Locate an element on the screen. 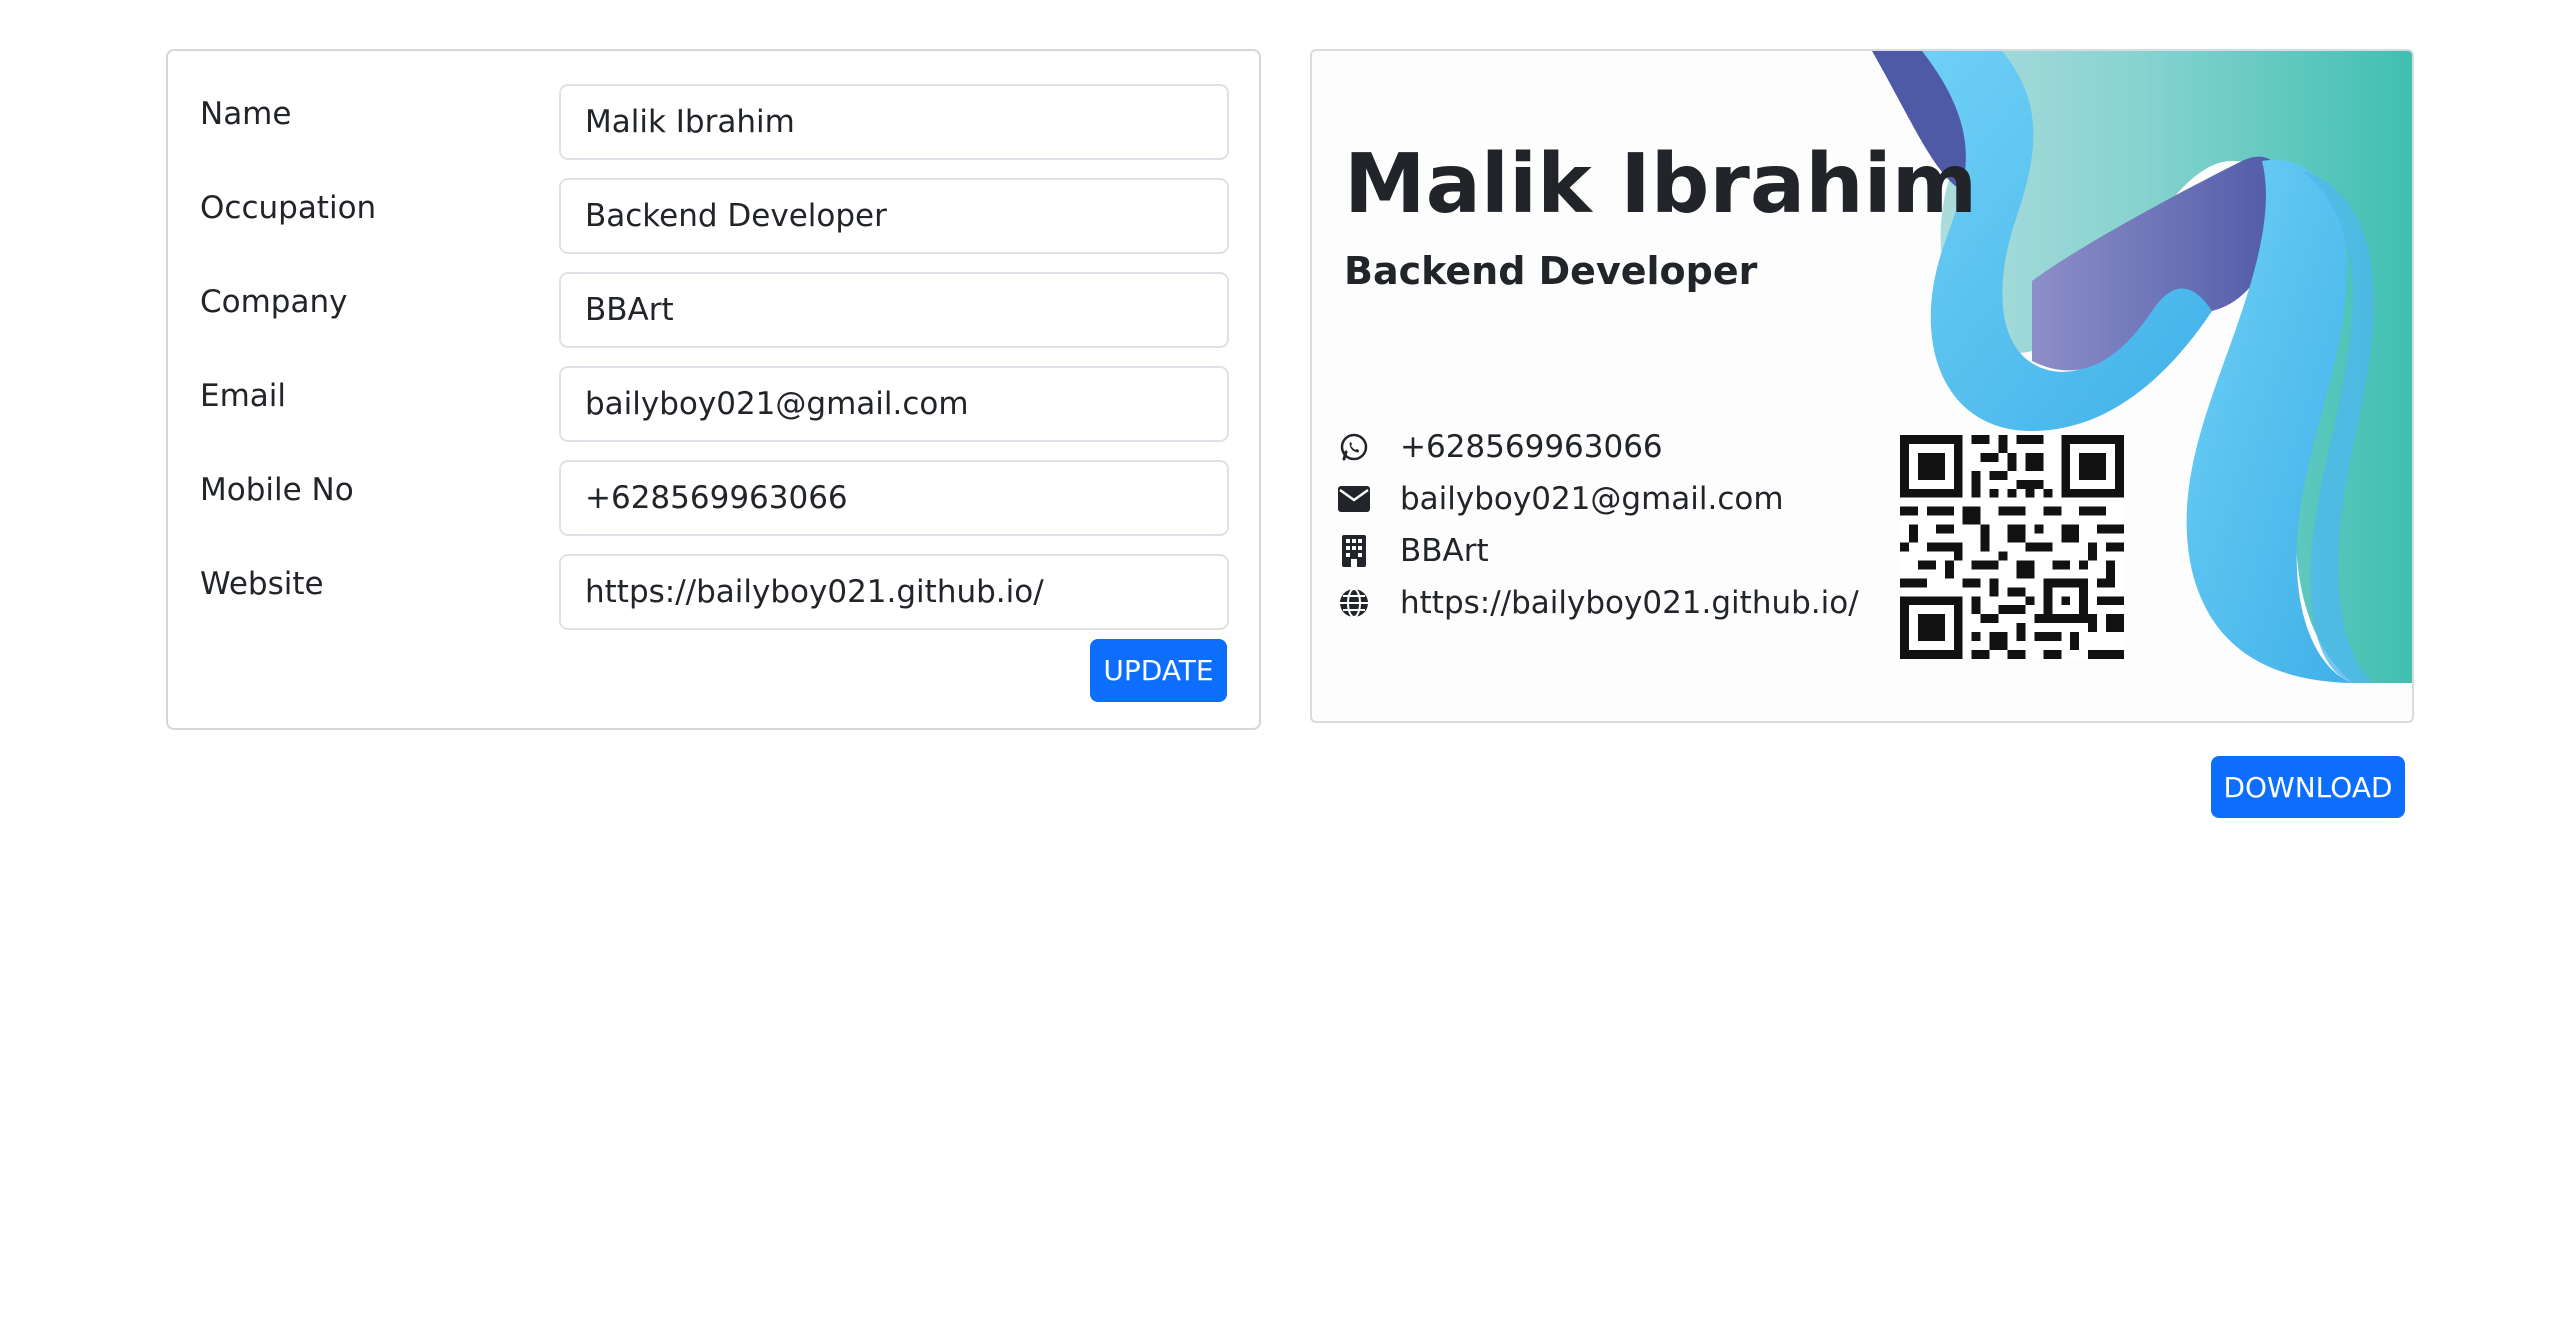 Image resolution: width=2560 pixels, height=1330 pixels. card-company-text: BBArt is located at coordinates (1444, 551).